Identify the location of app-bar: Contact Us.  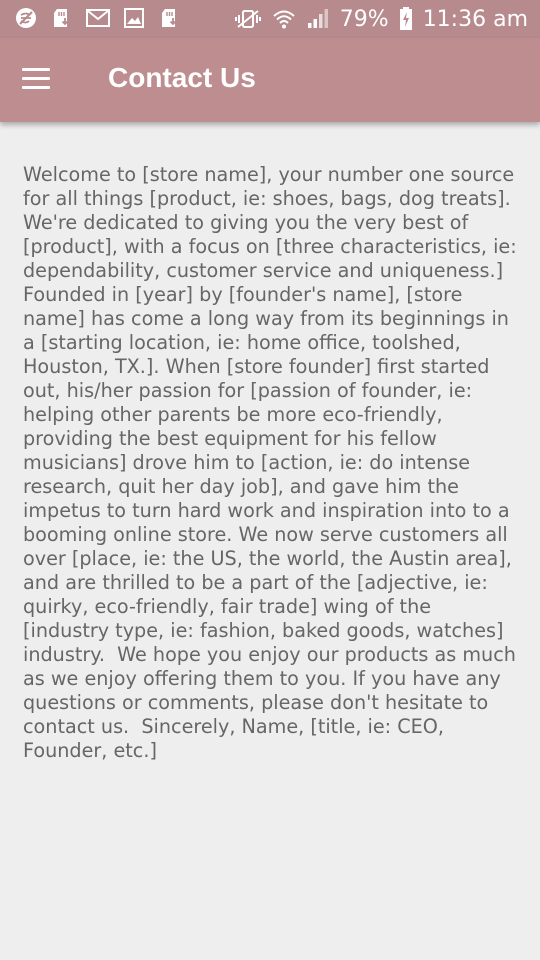
(270, 80).